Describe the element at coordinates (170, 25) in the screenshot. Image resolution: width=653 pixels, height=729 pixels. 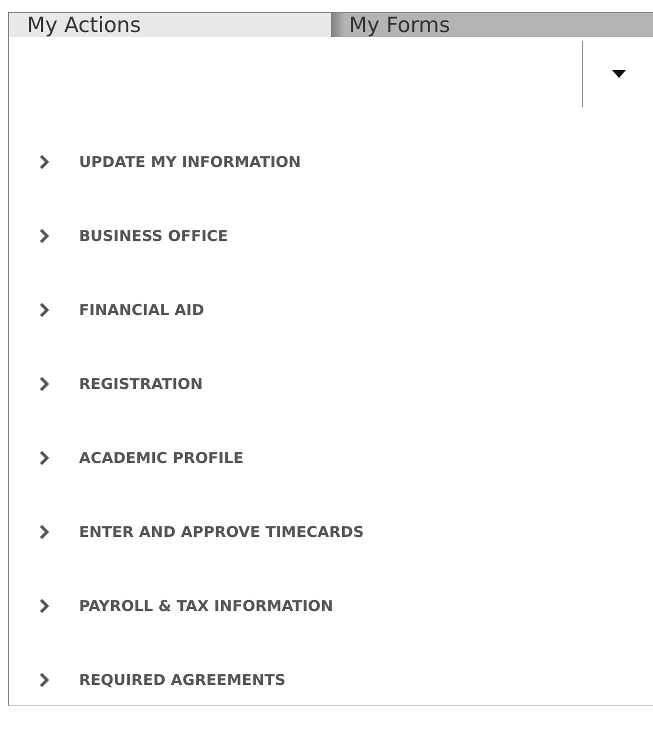
I see `tab: My Actions` at that location.